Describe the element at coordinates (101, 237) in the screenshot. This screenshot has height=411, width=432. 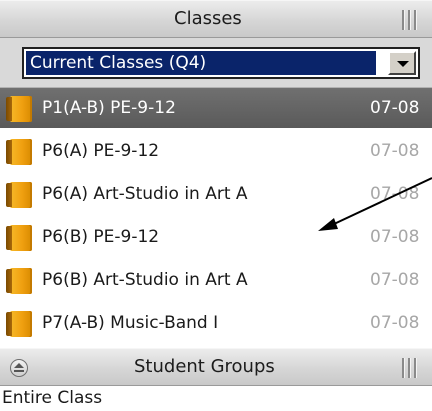
I see `class-name: P6(B) PE-9-12` at that location.